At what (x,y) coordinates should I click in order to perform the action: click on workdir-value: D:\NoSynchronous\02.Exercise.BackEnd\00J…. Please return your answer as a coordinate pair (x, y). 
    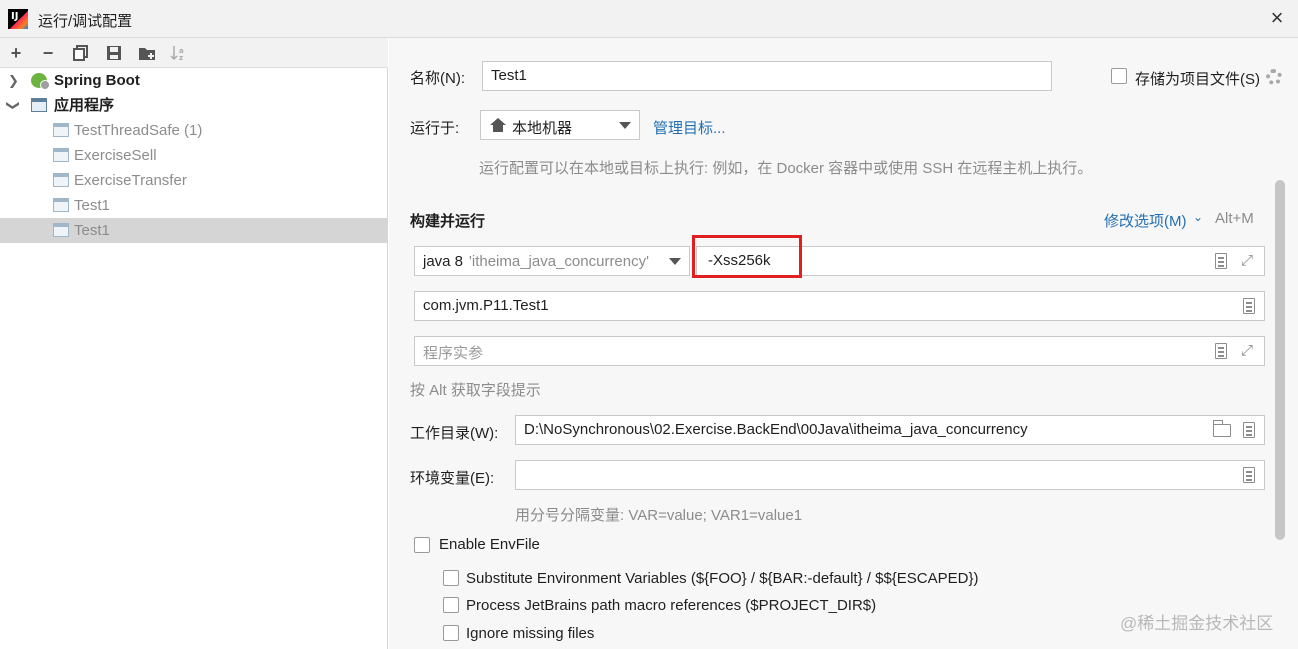
    Looking at the image, I should click on (776, 429).